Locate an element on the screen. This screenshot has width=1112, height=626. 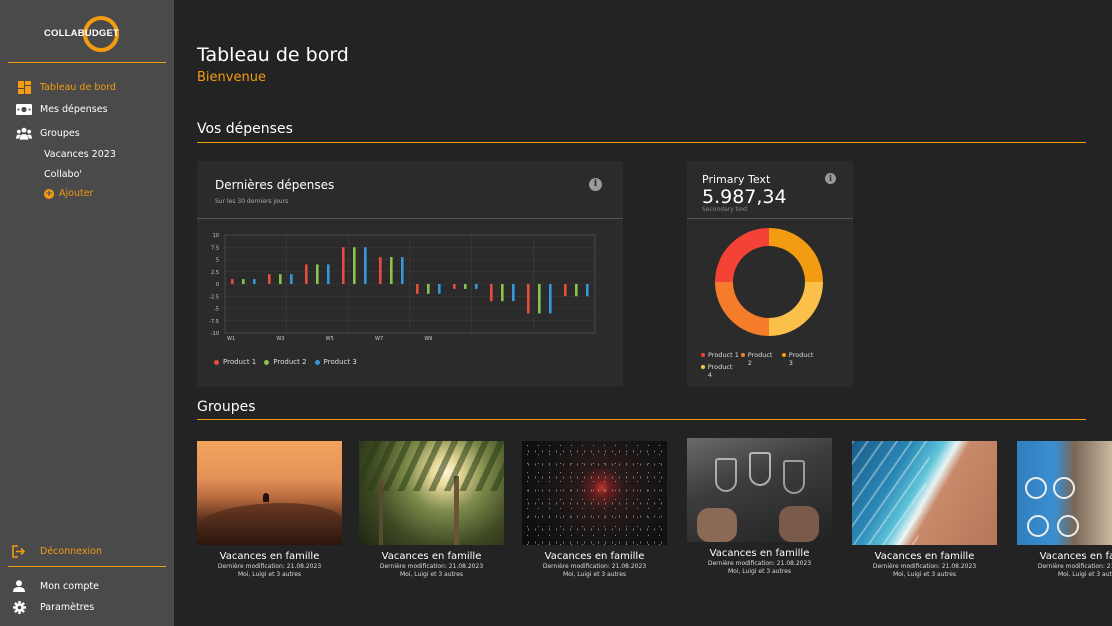
legend-label: Product 4 is located at coordinates (720, 371).